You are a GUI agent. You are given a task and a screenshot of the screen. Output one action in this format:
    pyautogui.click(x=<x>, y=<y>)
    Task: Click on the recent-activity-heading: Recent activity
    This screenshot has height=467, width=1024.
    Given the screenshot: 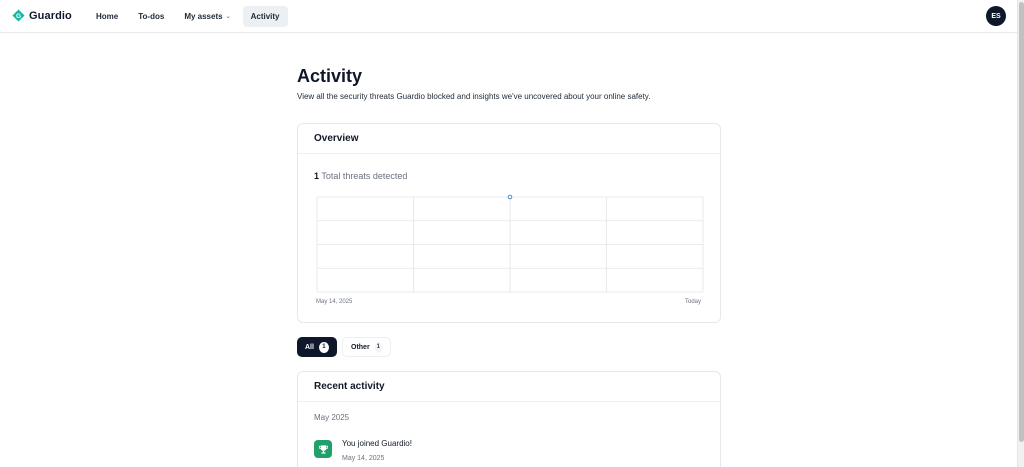 What is the action you would take?
    pyautogui.click(x=509, y=387)
    